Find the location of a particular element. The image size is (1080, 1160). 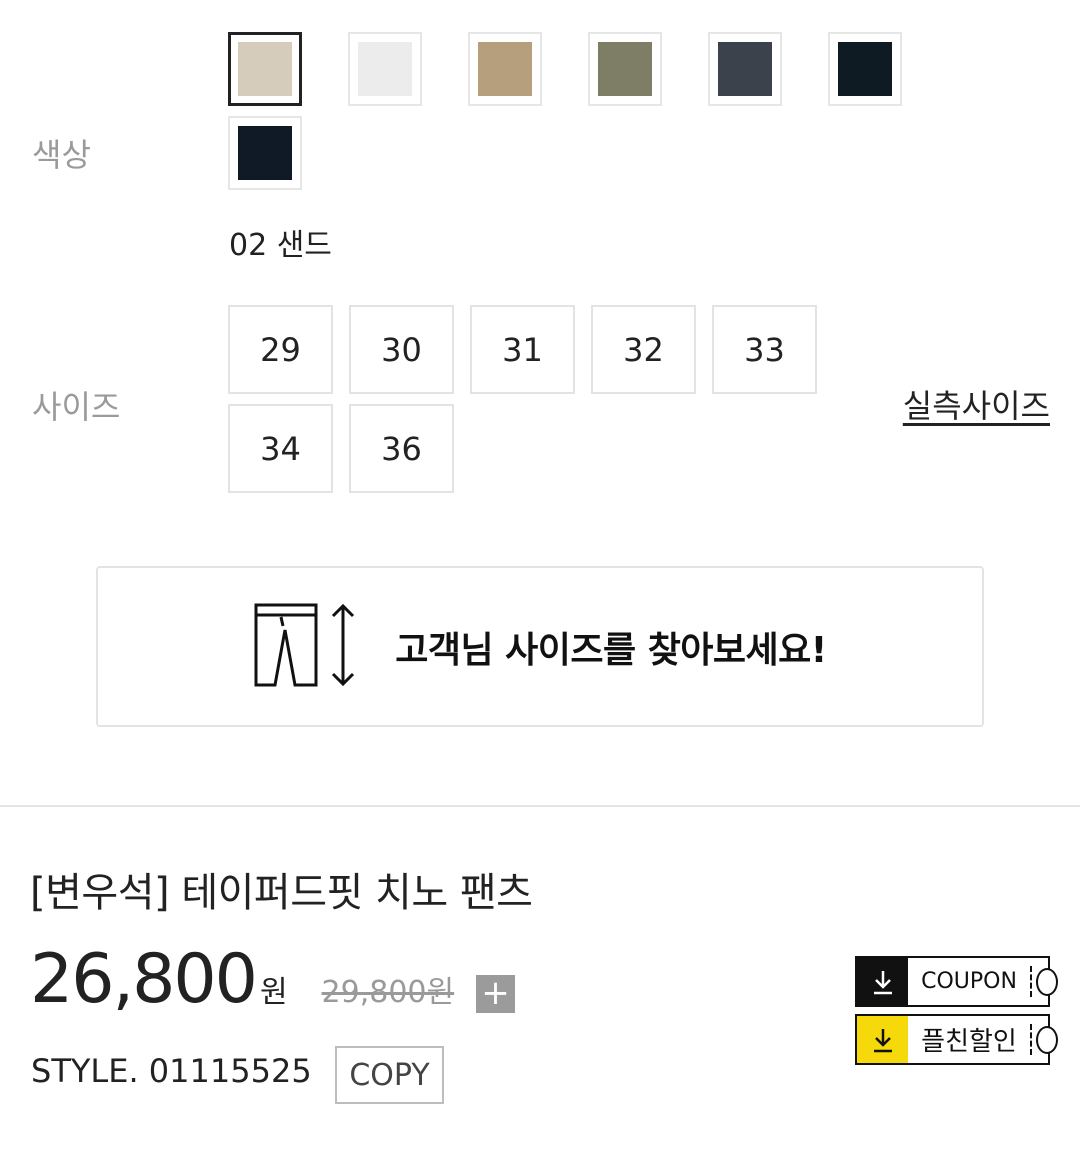

size-option-29: 29 is located at coordinates (280, 349).